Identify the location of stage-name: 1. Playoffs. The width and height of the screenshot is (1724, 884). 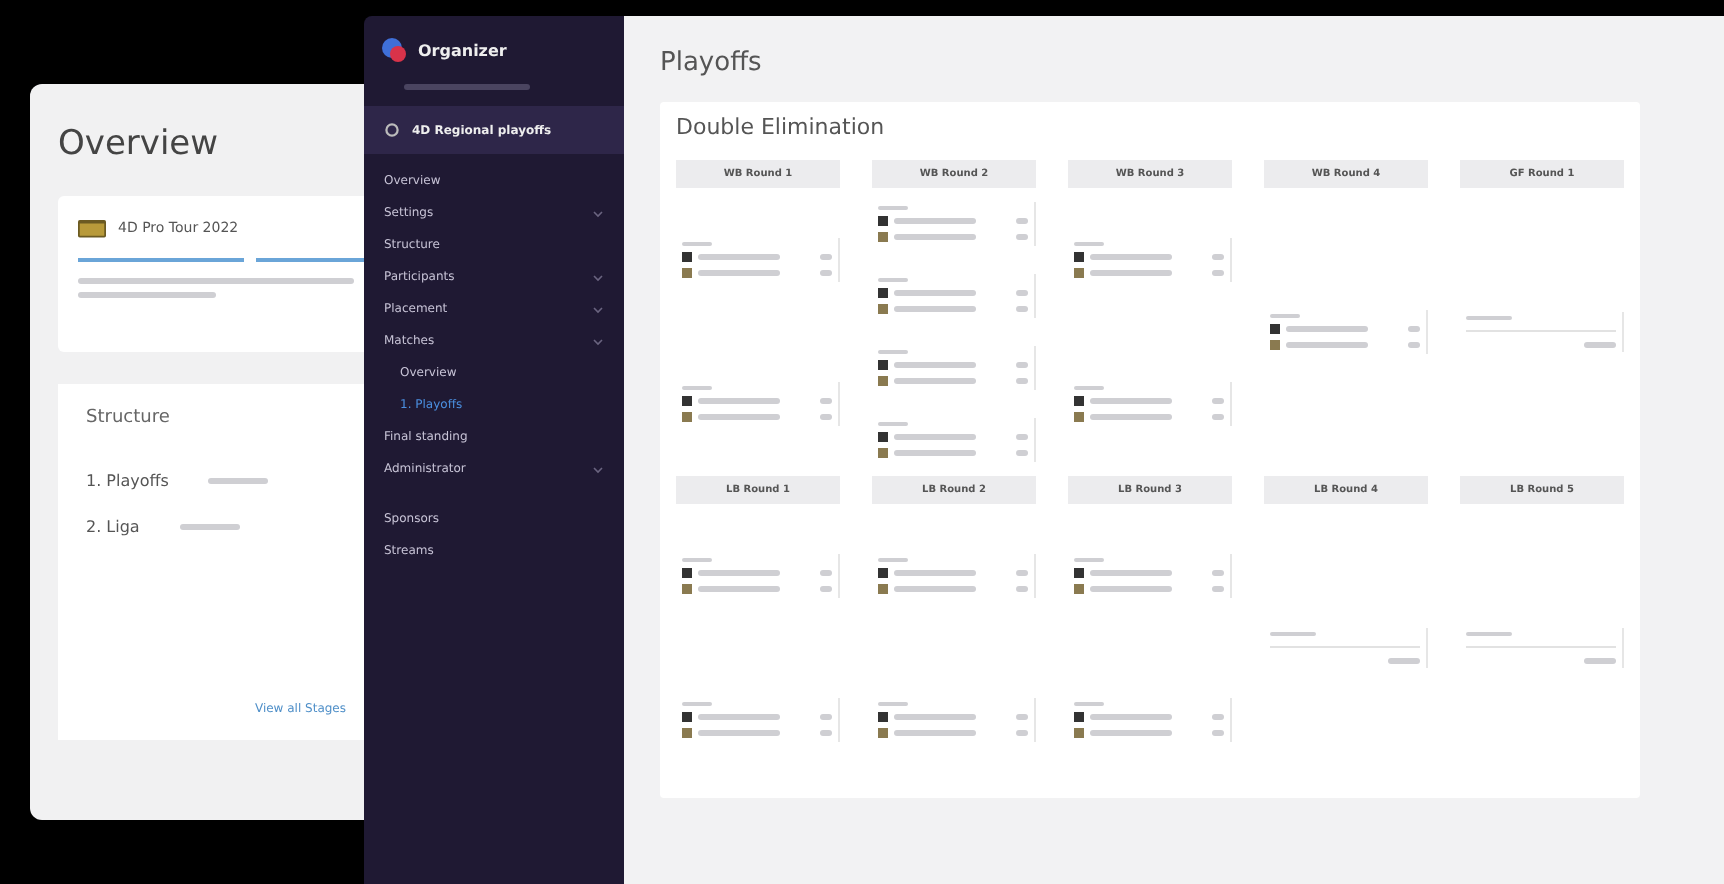
(127, 481).